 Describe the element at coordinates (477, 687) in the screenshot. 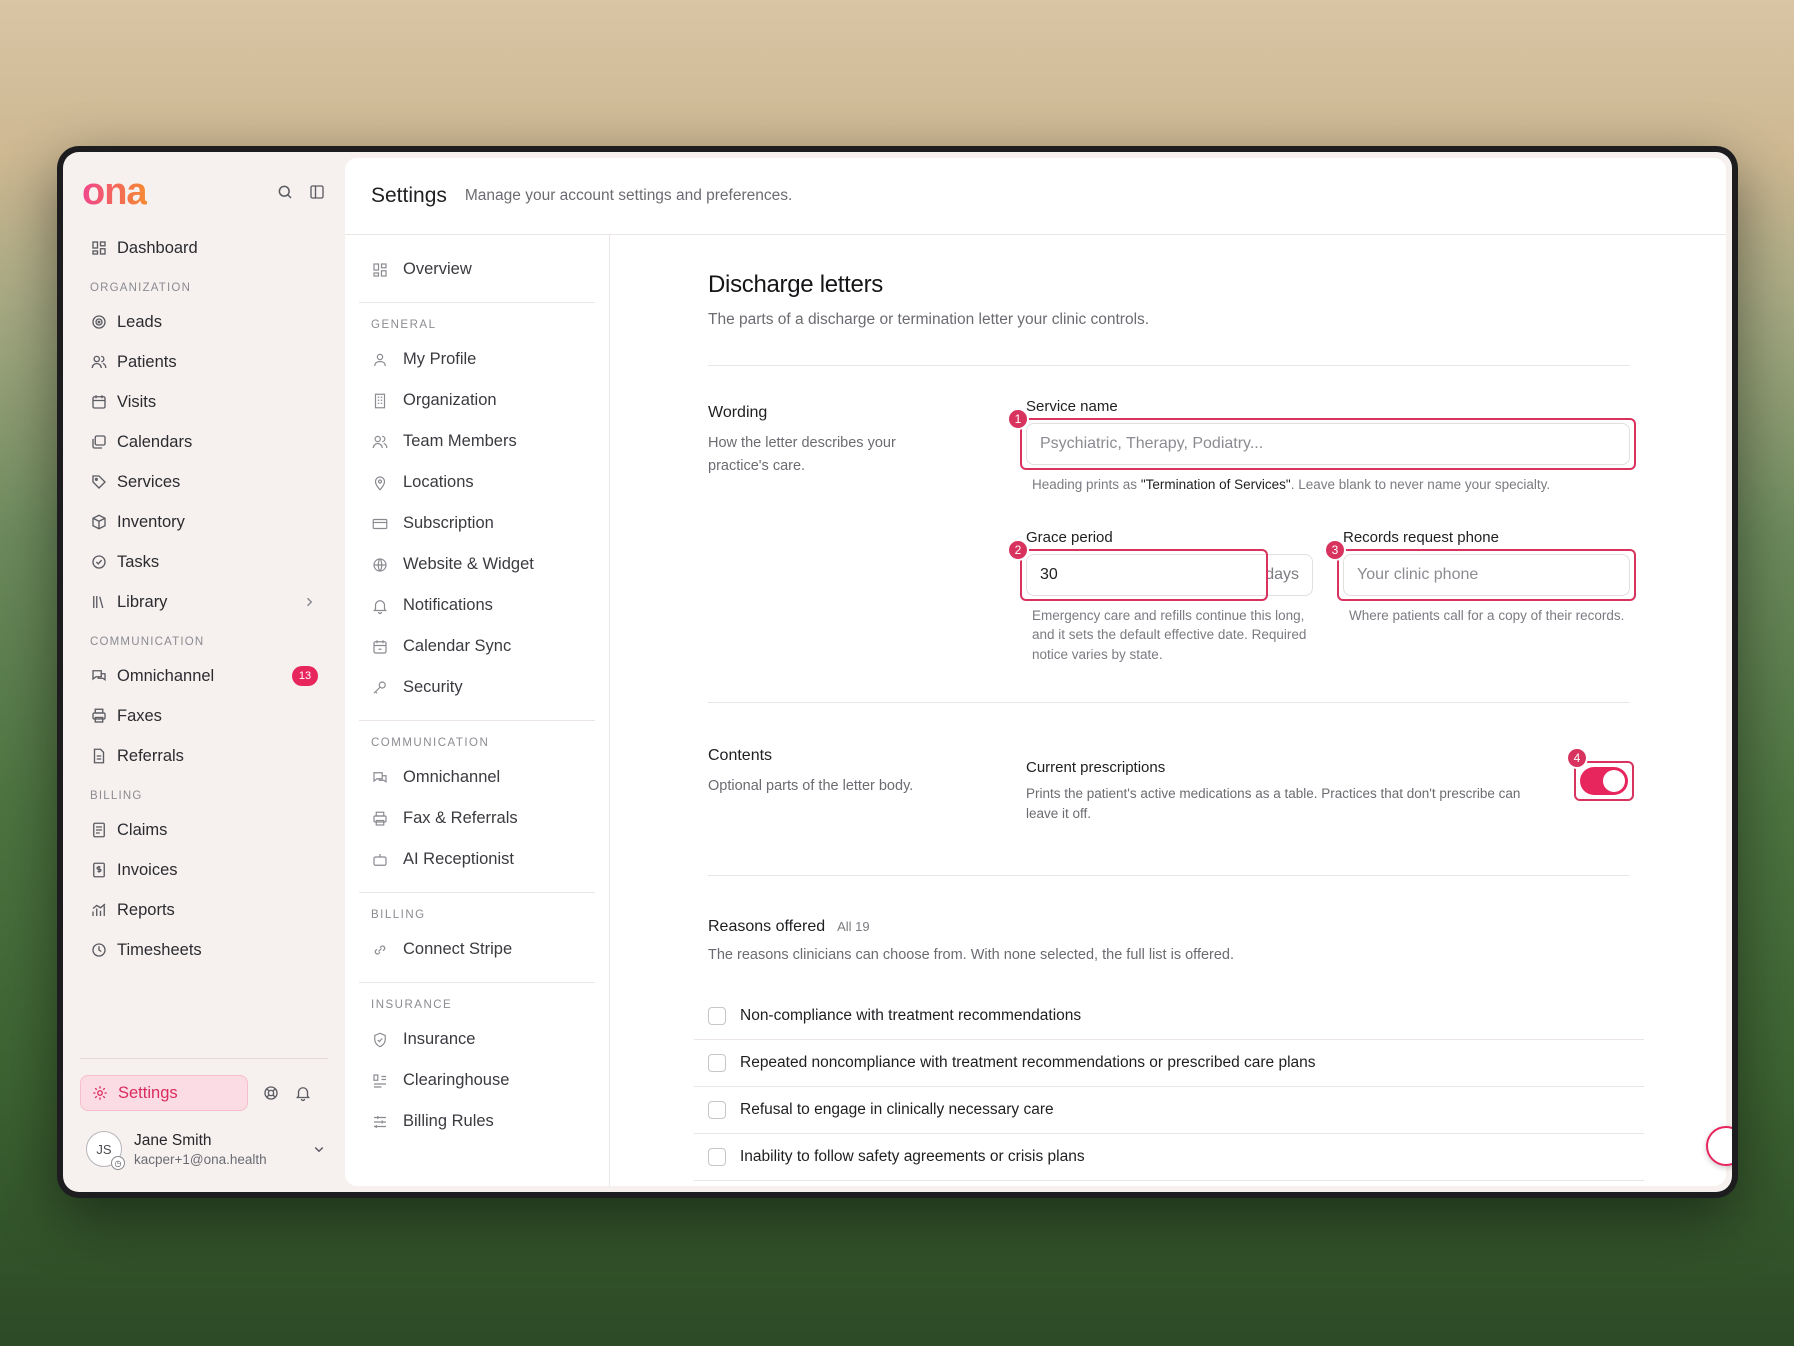

I see `settings-nav-security: Security` at that location.